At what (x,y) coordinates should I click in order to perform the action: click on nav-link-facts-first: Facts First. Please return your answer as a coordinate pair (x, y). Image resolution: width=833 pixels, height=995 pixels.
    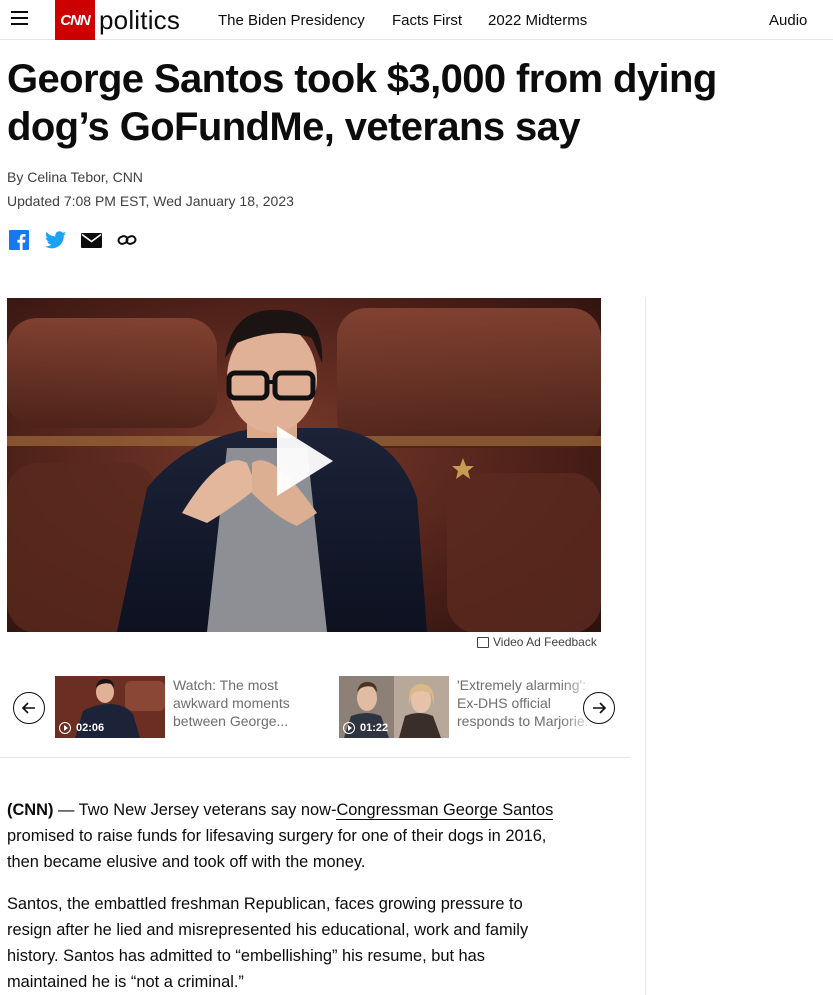
    Looking at the image, I should click on (427, 20).